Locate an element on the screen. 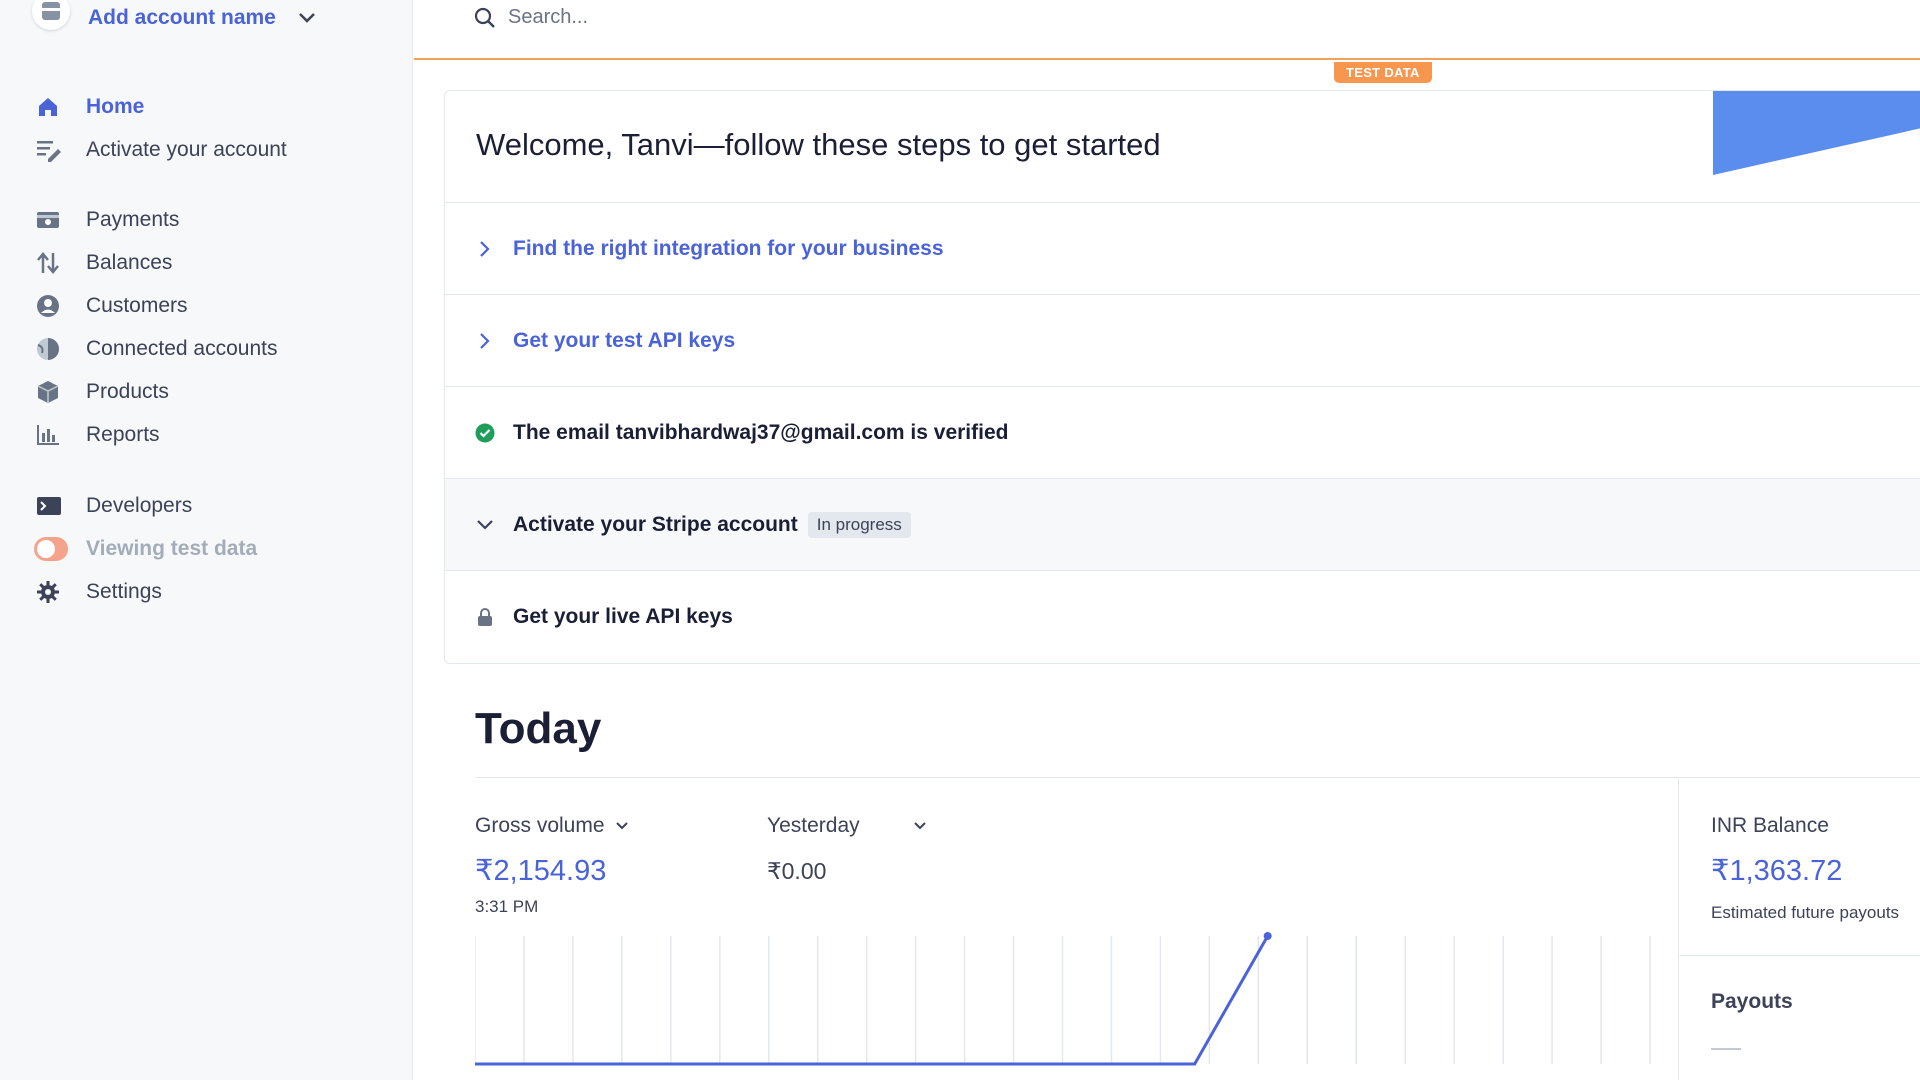 This screenshot has width=1920, height=1080. sidebar-item-label: Reports is located at coordinates (123, 434).